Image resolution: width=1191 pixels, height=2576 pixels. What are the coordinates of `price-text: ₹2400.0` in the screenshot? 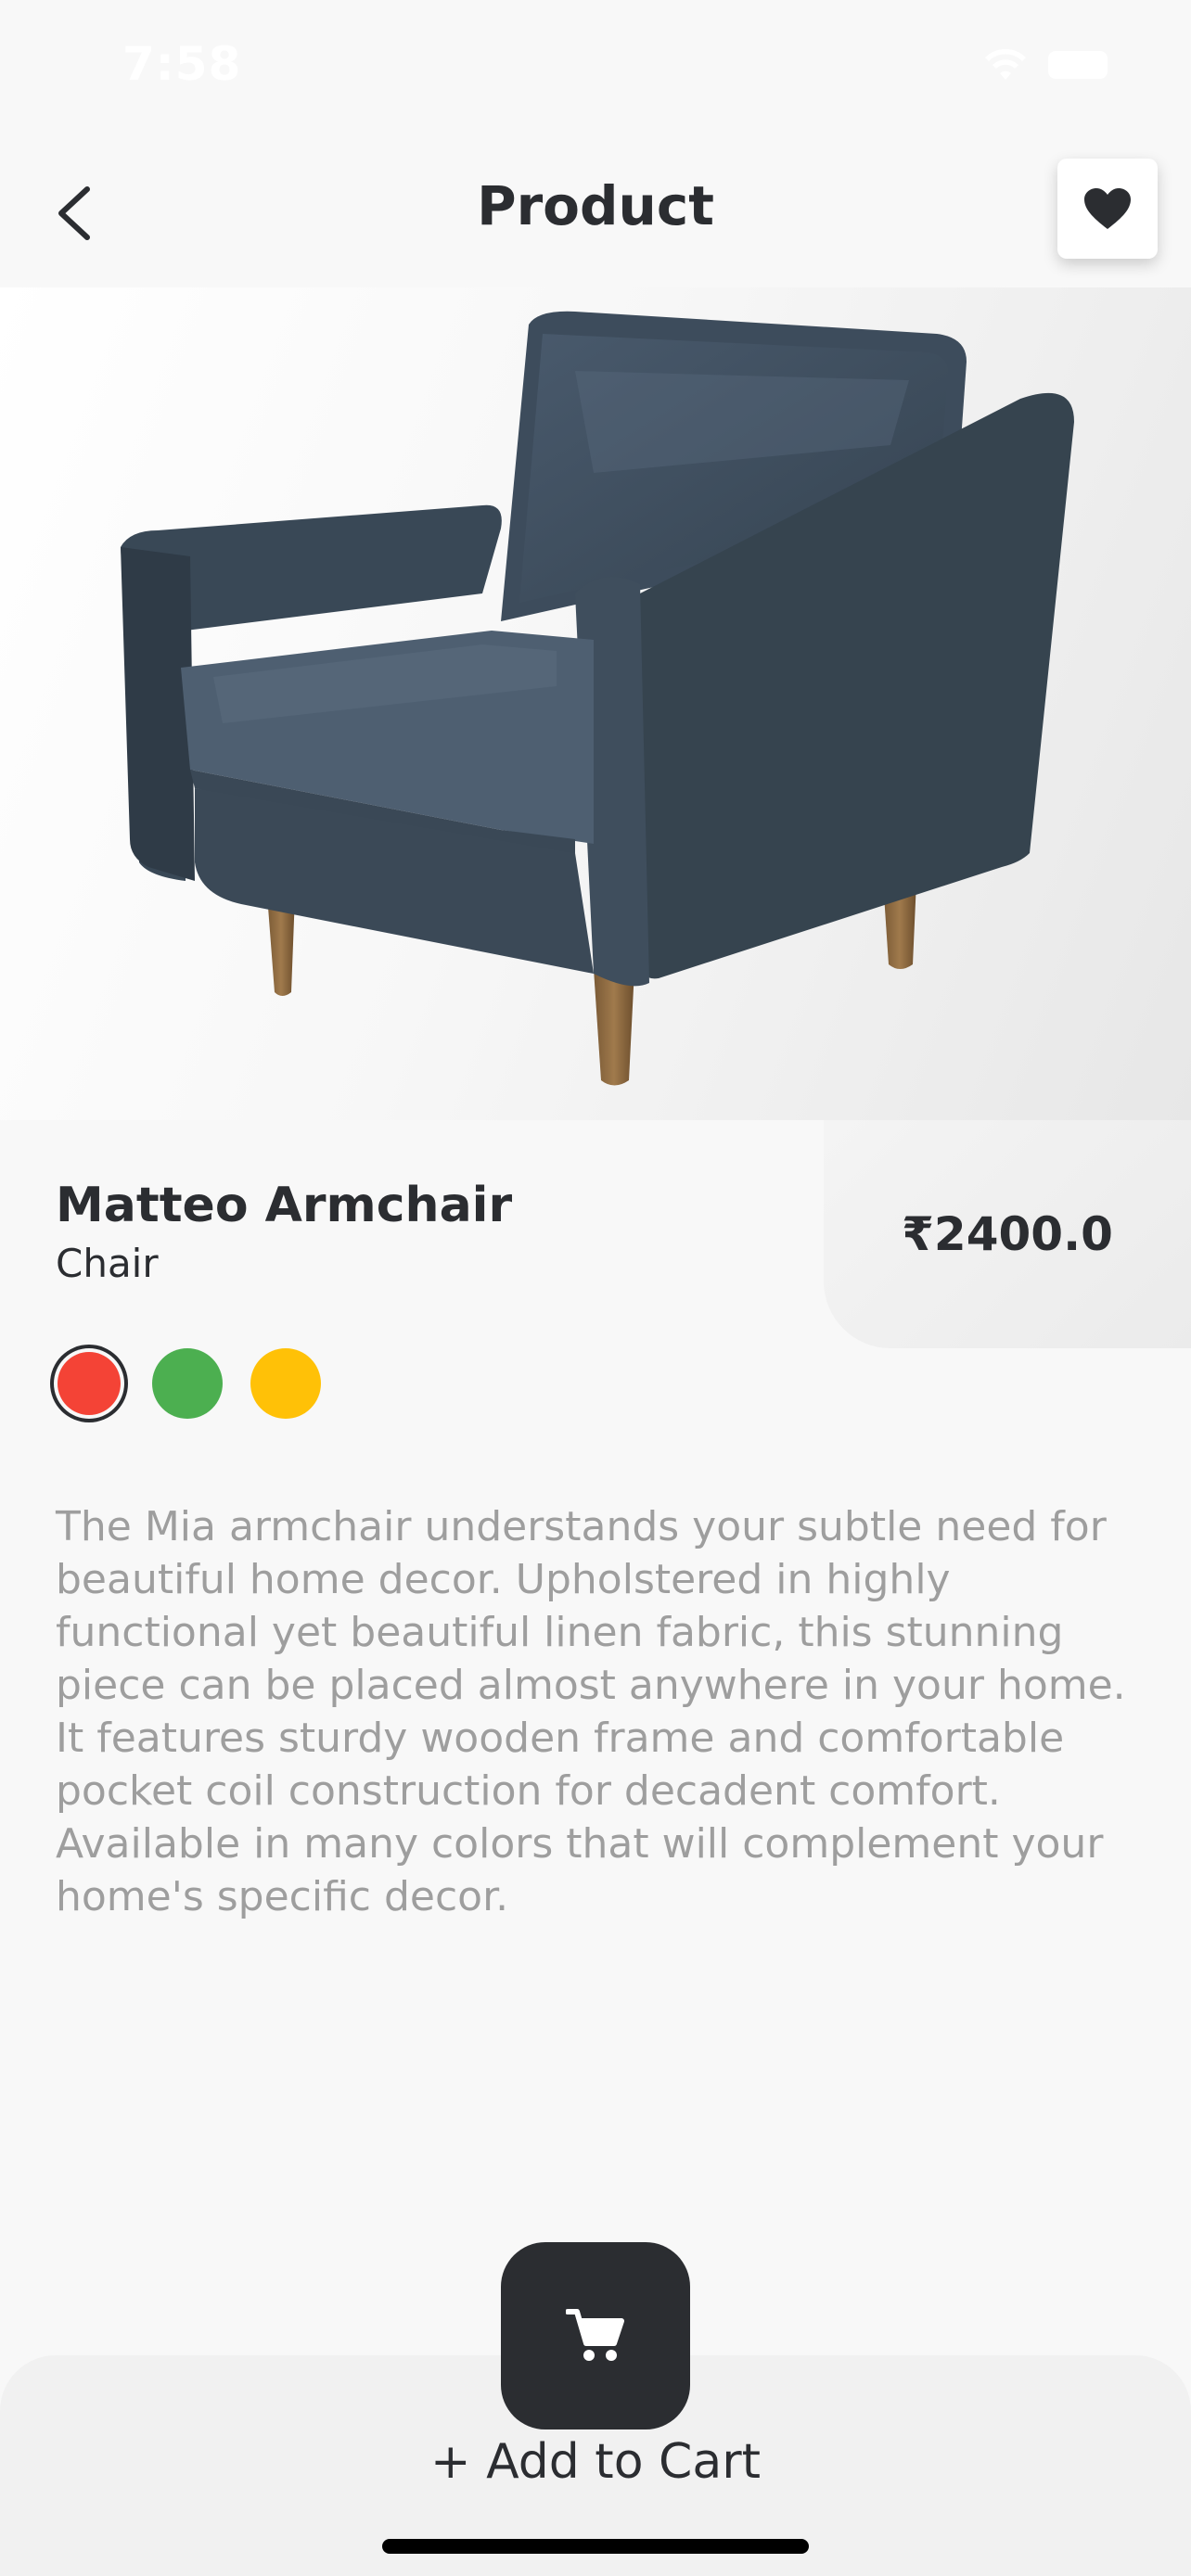 It's located at (1007, 1234).